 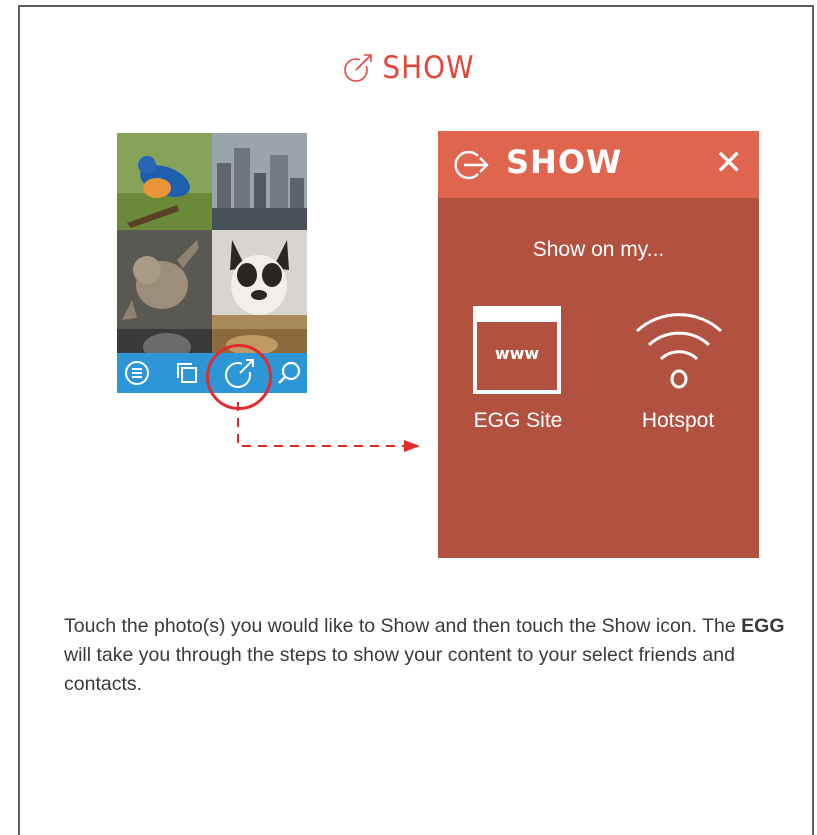 What do you see at coordinates (763, 626) in the screenshot?
I see `description-egg: EGG` at bounding box center [763, 626].